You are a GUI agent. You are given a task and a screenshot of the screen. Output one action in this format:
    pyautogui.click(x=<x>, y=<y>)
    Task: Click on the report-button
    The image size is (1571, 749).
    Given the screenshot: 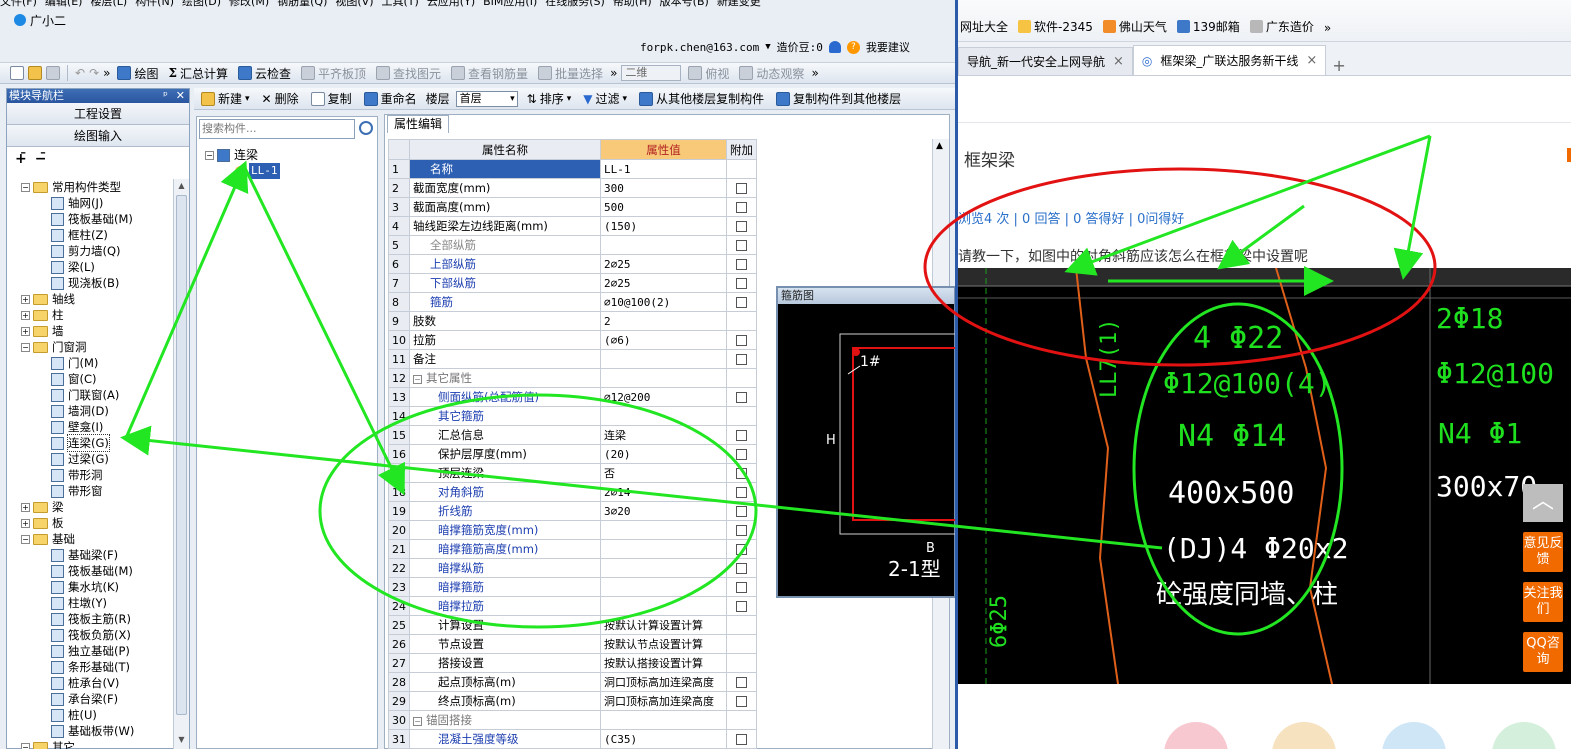 What is the action you would take?
    pyautogui.click(x=1524, y=735)
    